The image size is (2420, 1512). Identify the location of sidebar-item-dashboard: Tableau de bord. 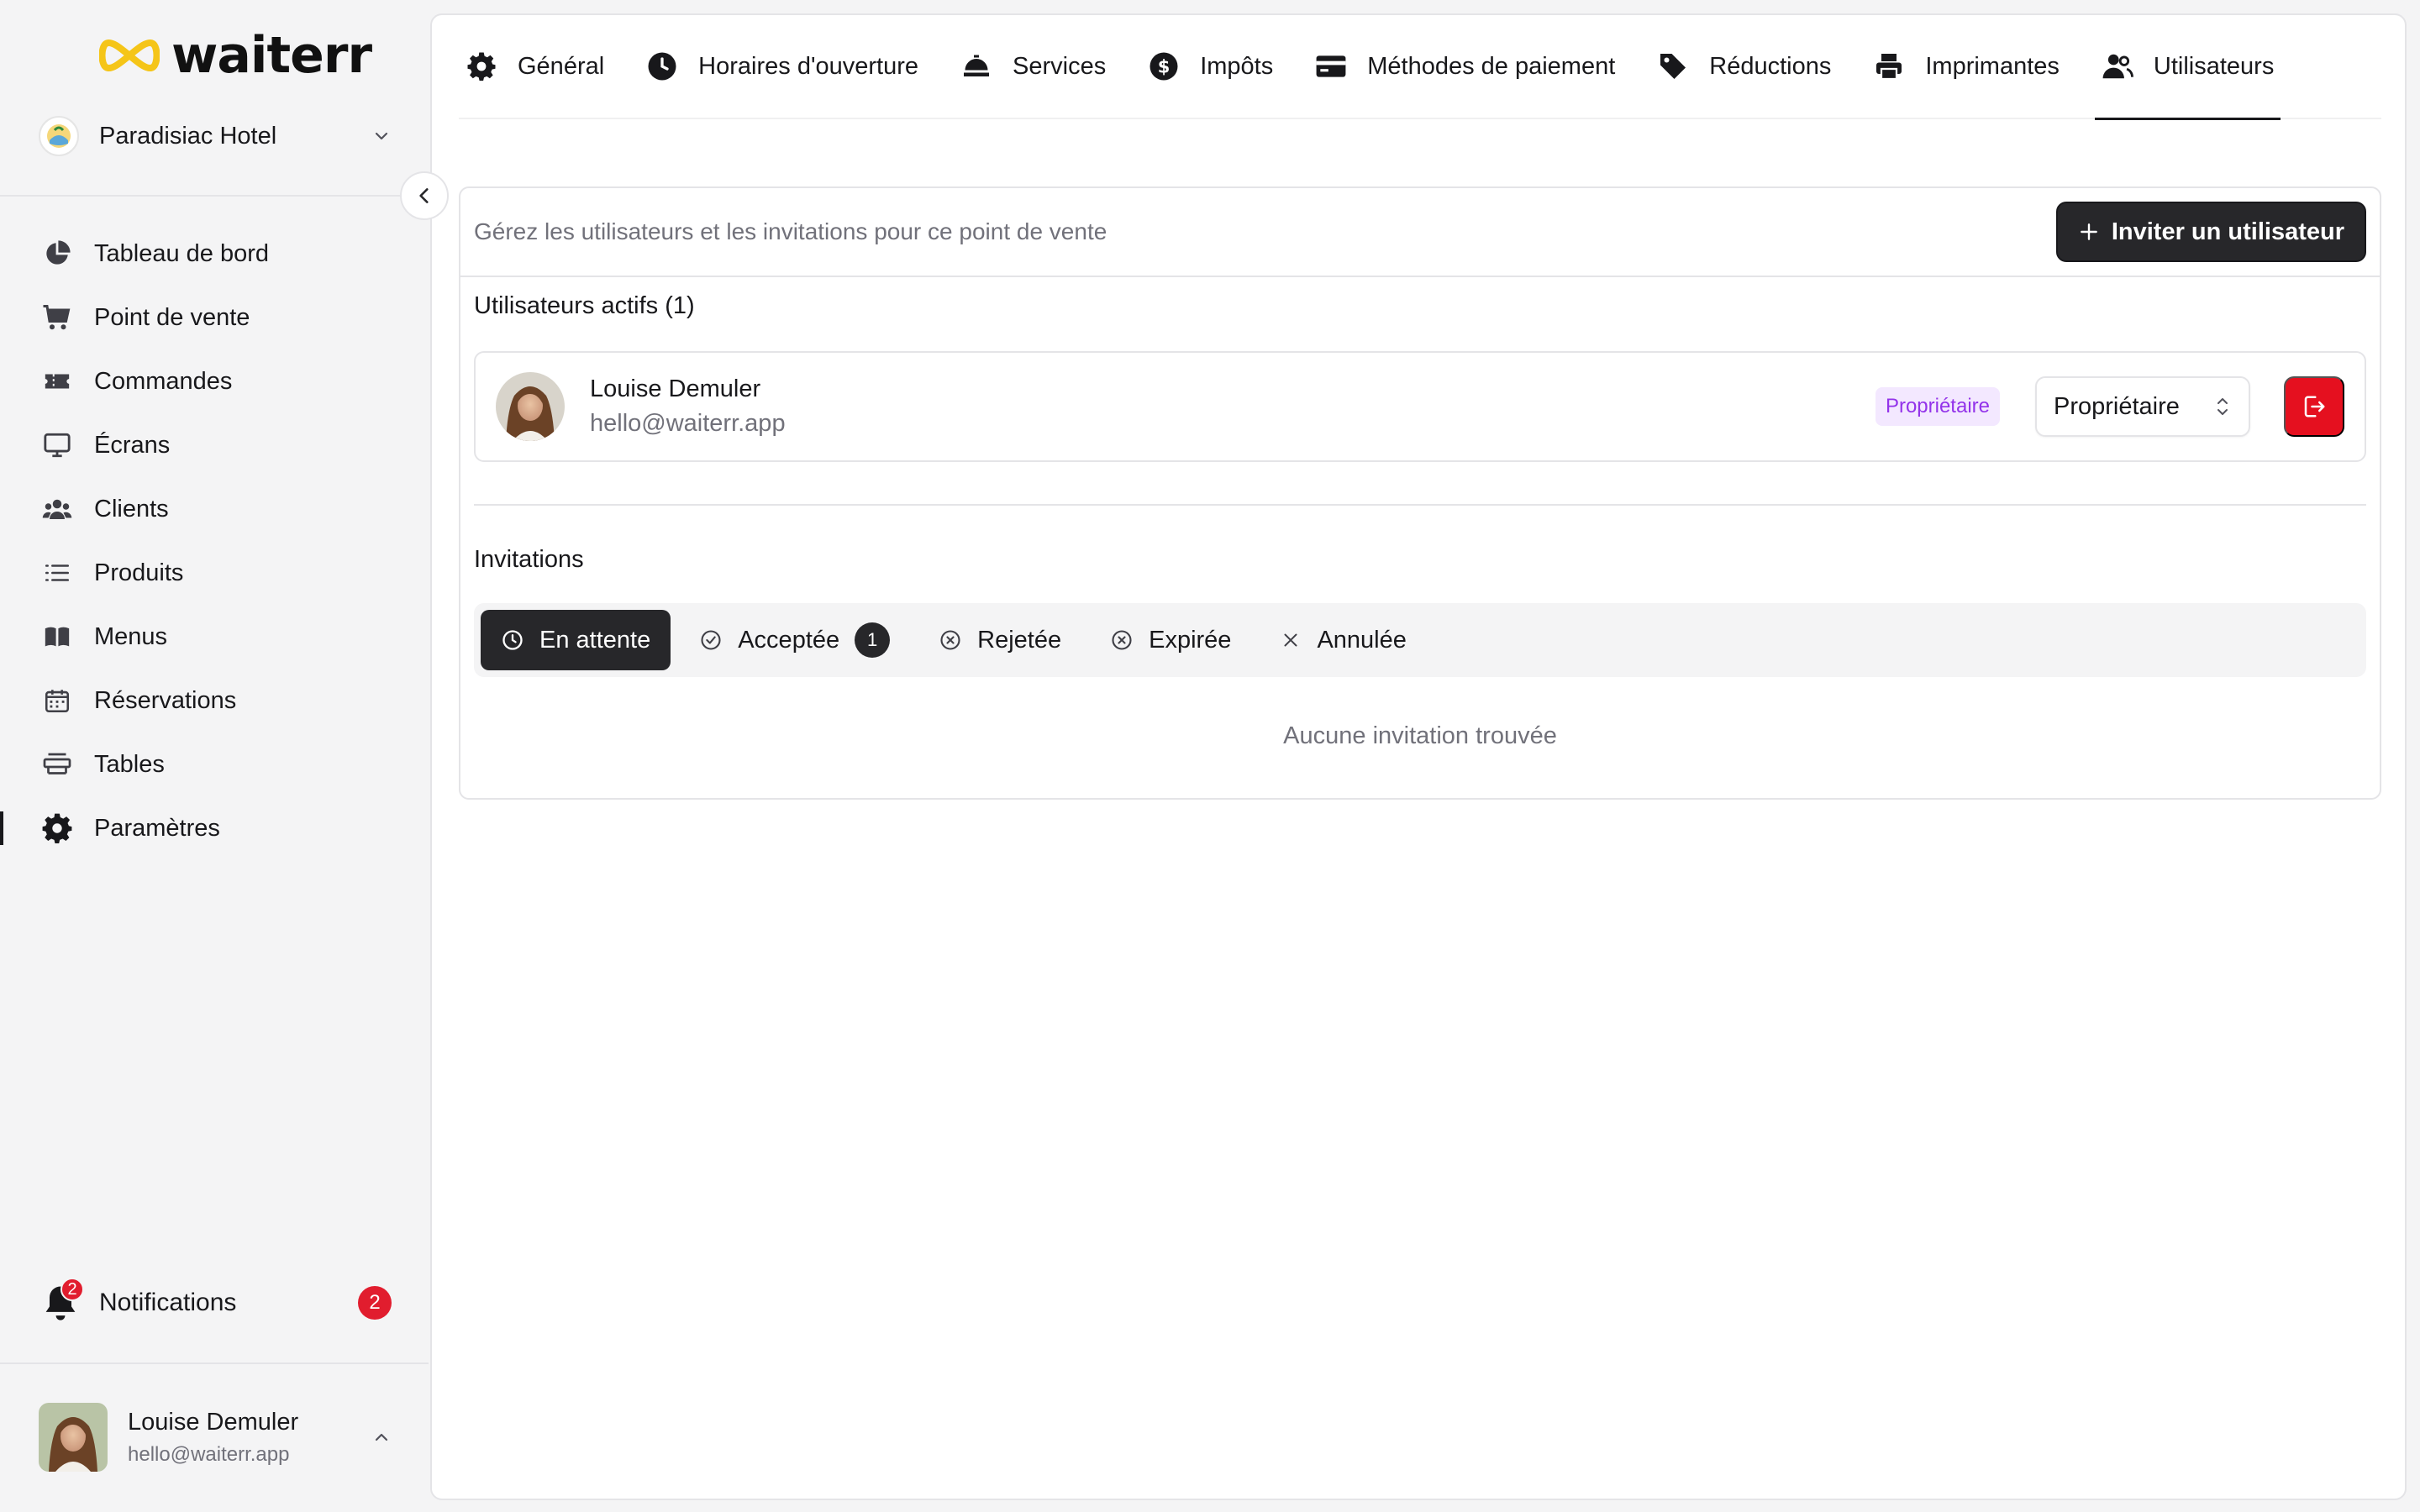
(214, 254).